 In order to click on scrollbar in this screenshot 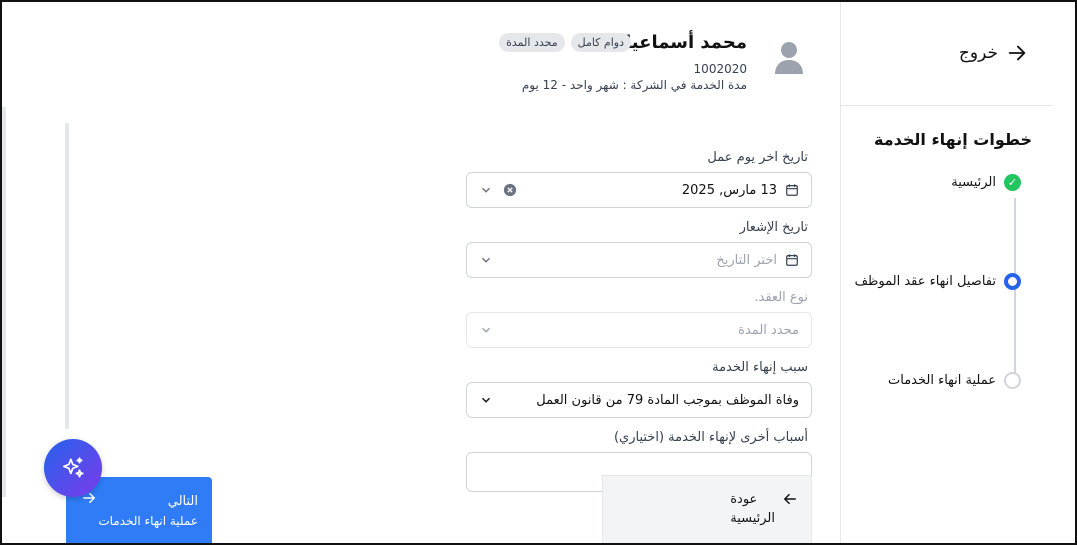, I will do `click(67, 276)`.